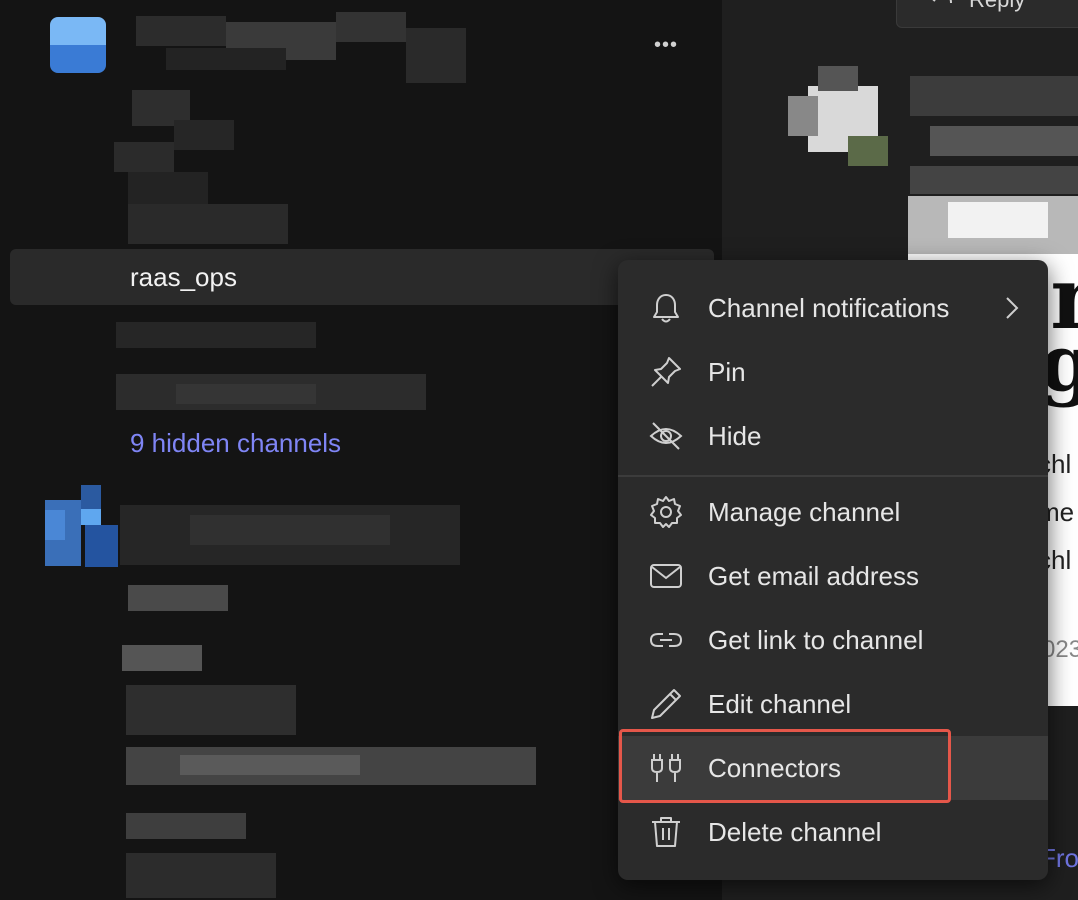 The width and height of the screenshot is (1078, 900). I want to click on trash-icon, so click(666, 832).